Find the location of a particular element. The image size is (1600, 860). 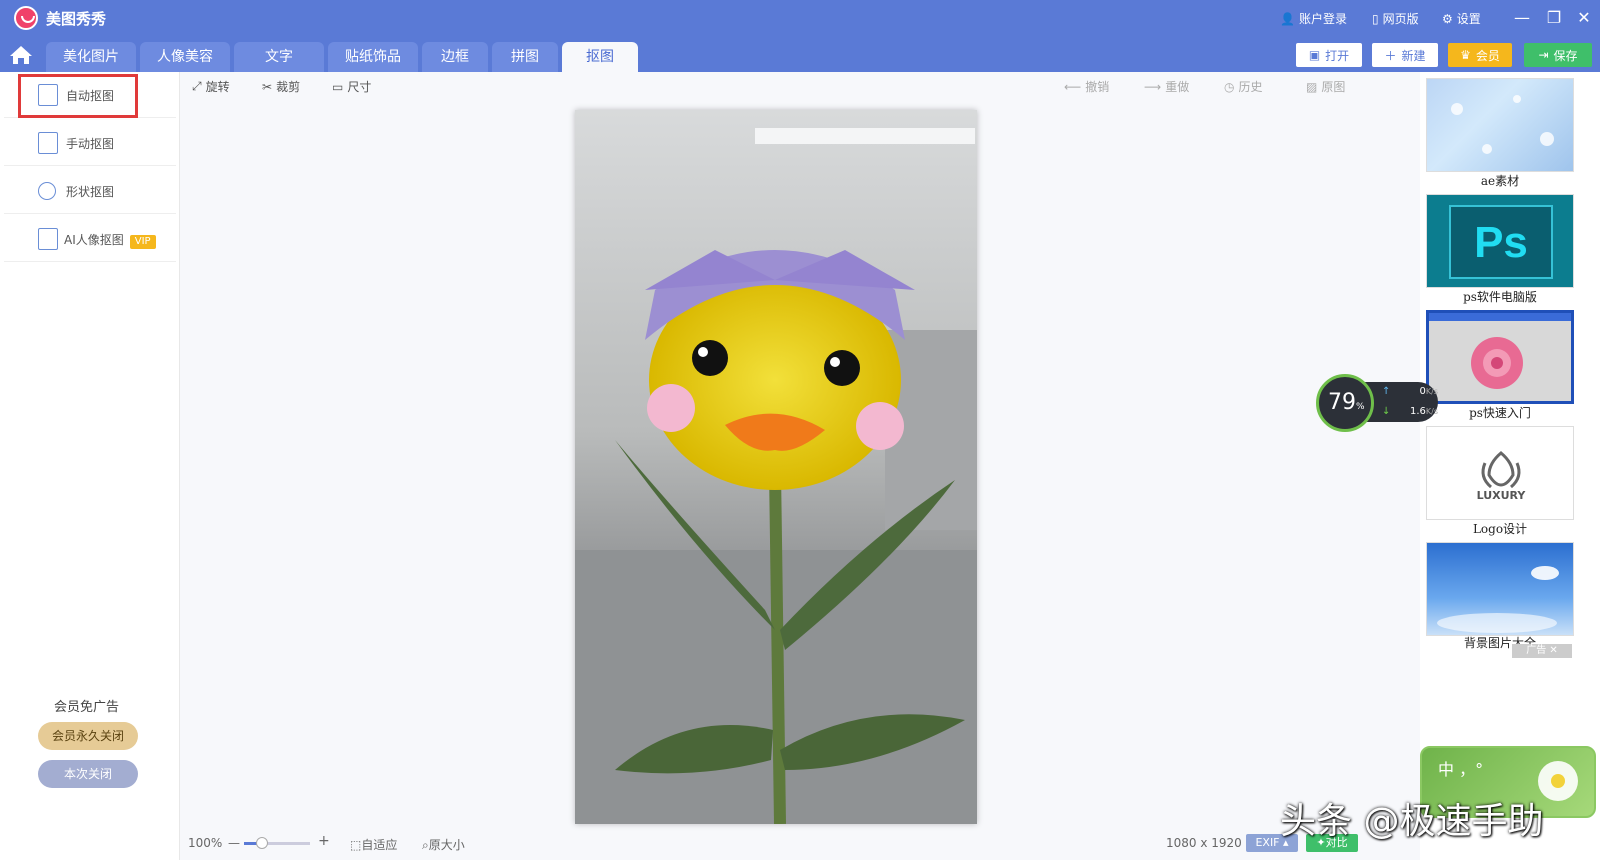

history-button: ◷ 历史 is located at coordinates (1243, 86).